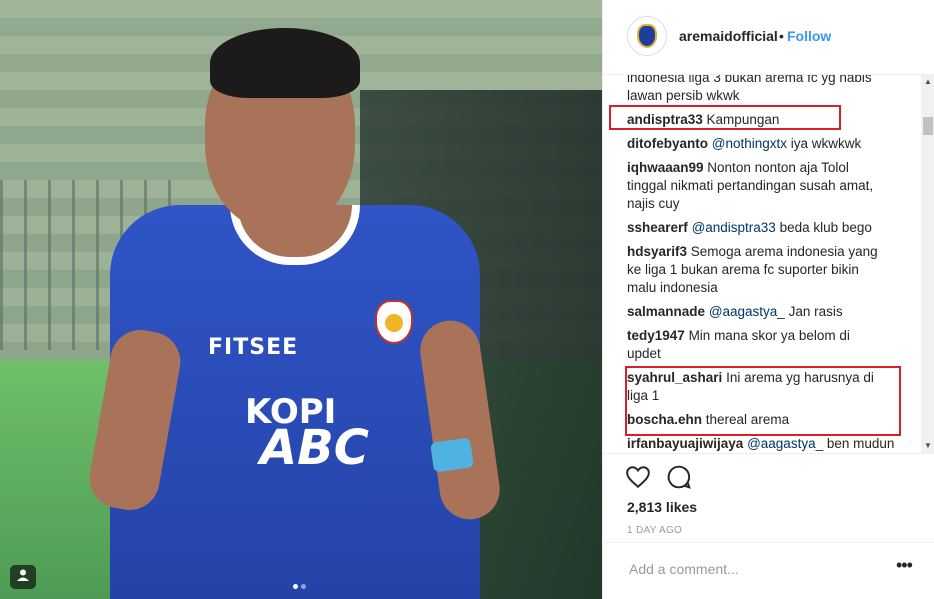  I want to click on comment-text: ben mudun, so click(860, 443).